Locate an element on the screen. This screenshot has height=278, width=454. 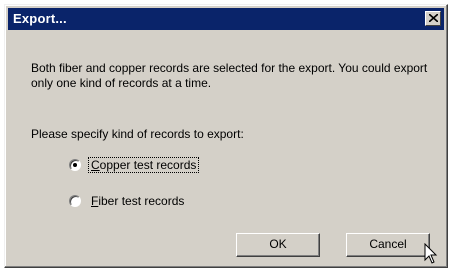
radio-label-text: opper test records is located at coordinates (148, 165).